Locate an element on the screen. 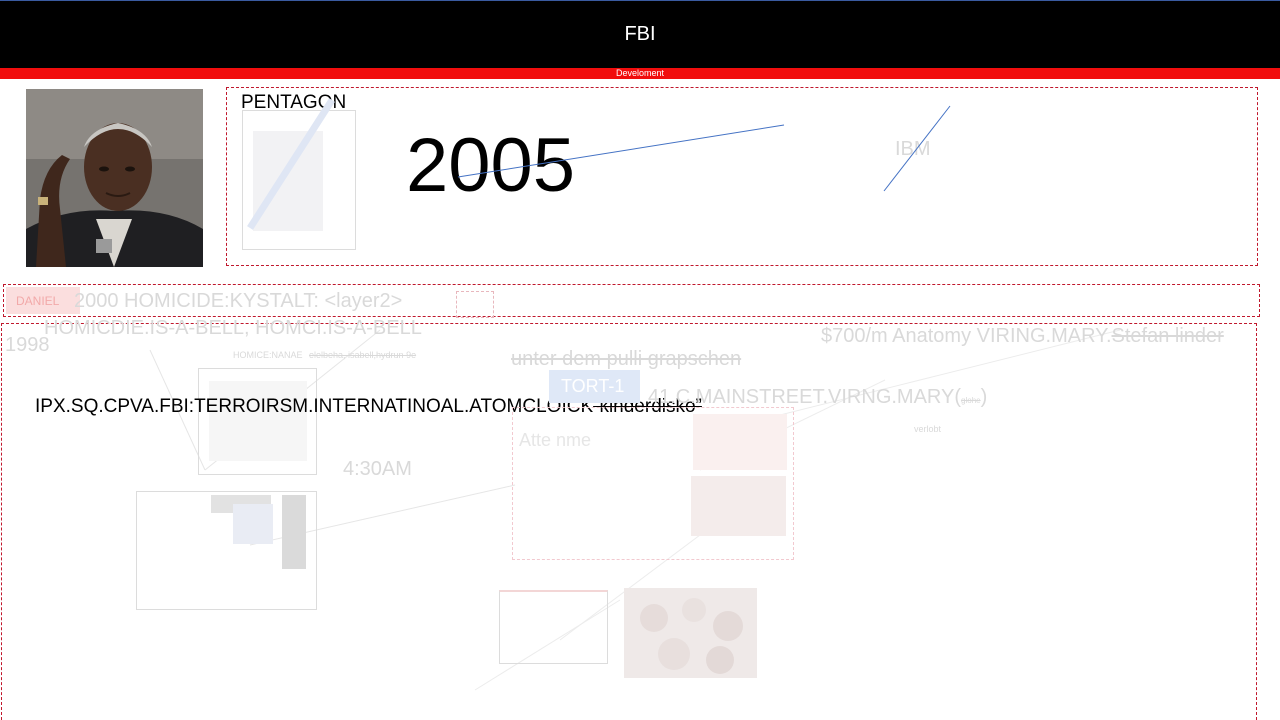 The height and width of the screenshot is (720, 1280). inner-faint: Atte nme is located at coordinates (555, 440).